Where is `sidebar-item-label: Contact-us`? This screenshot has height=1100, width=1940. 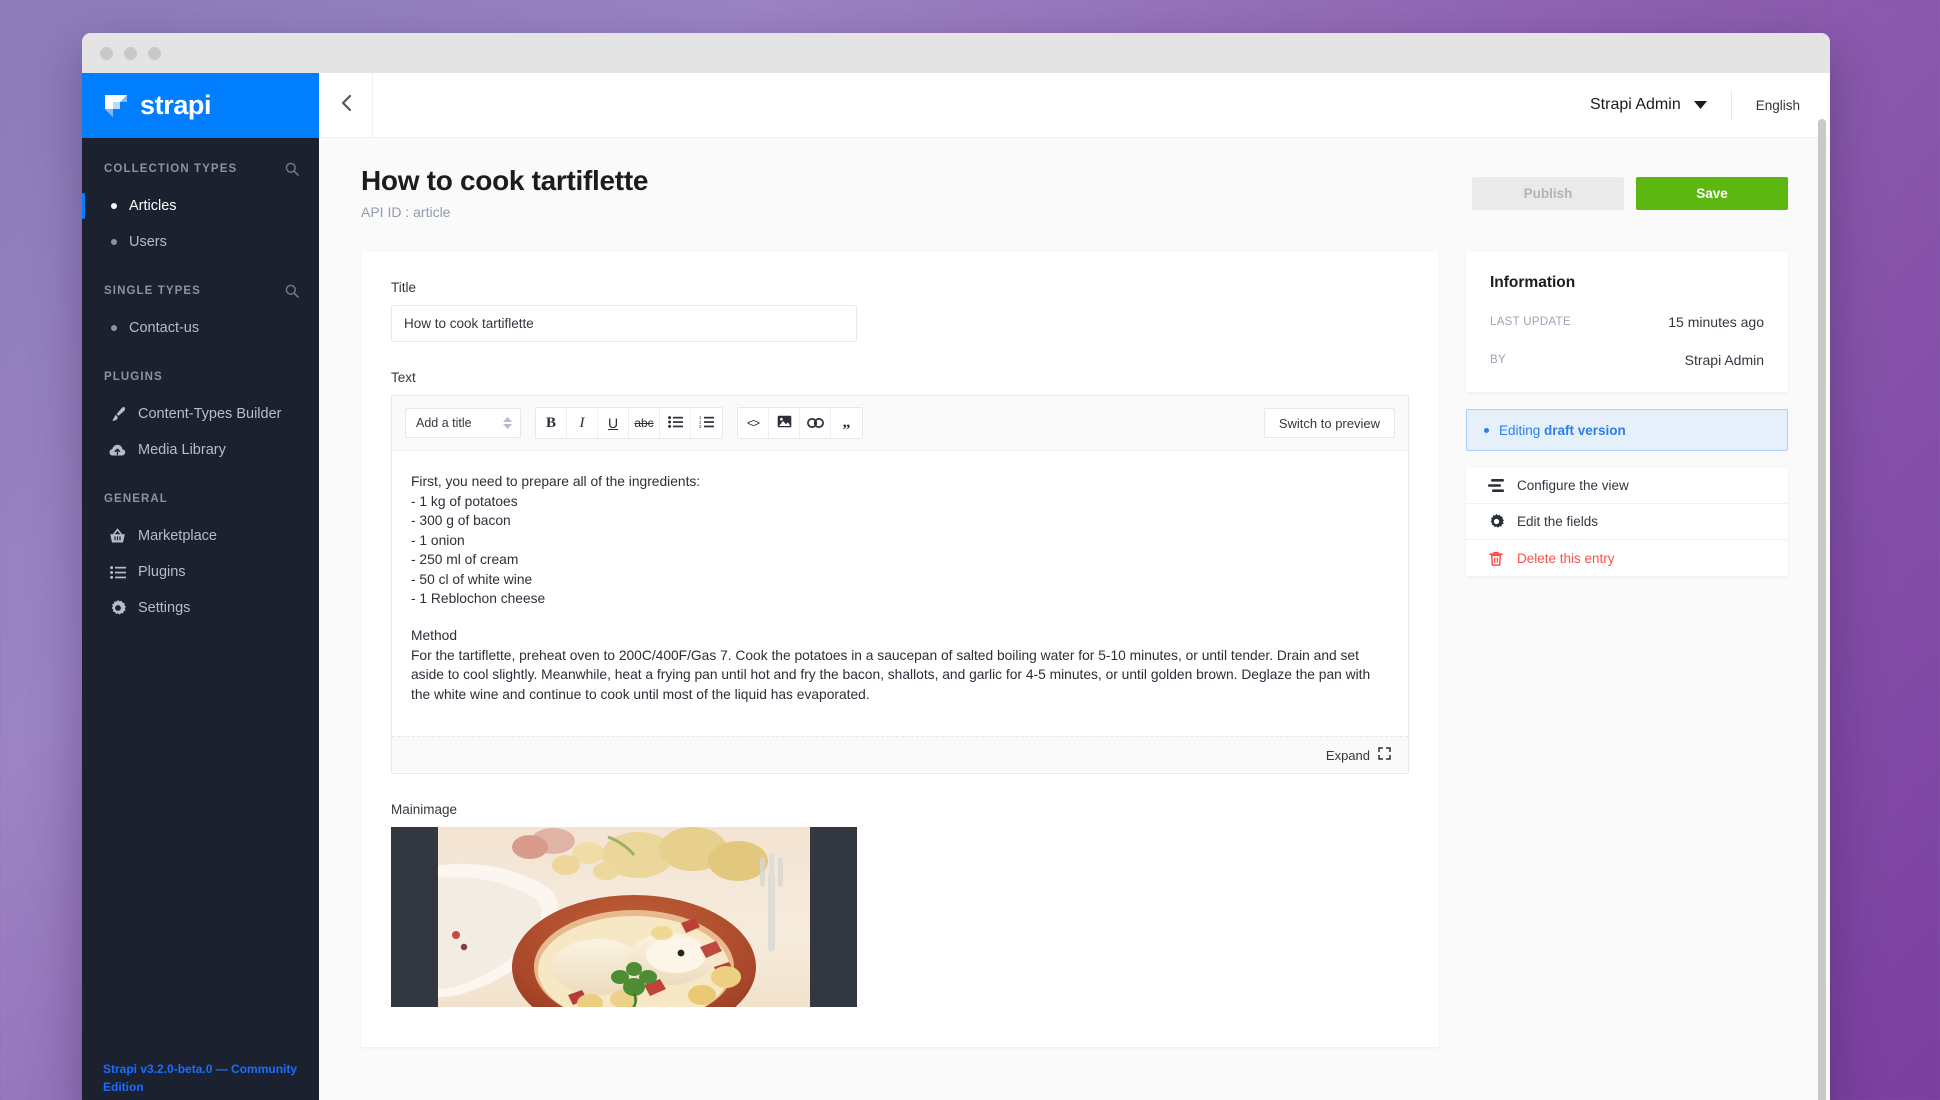
sidebar-item-label: Contact-us is located at coordinates (164, 328).